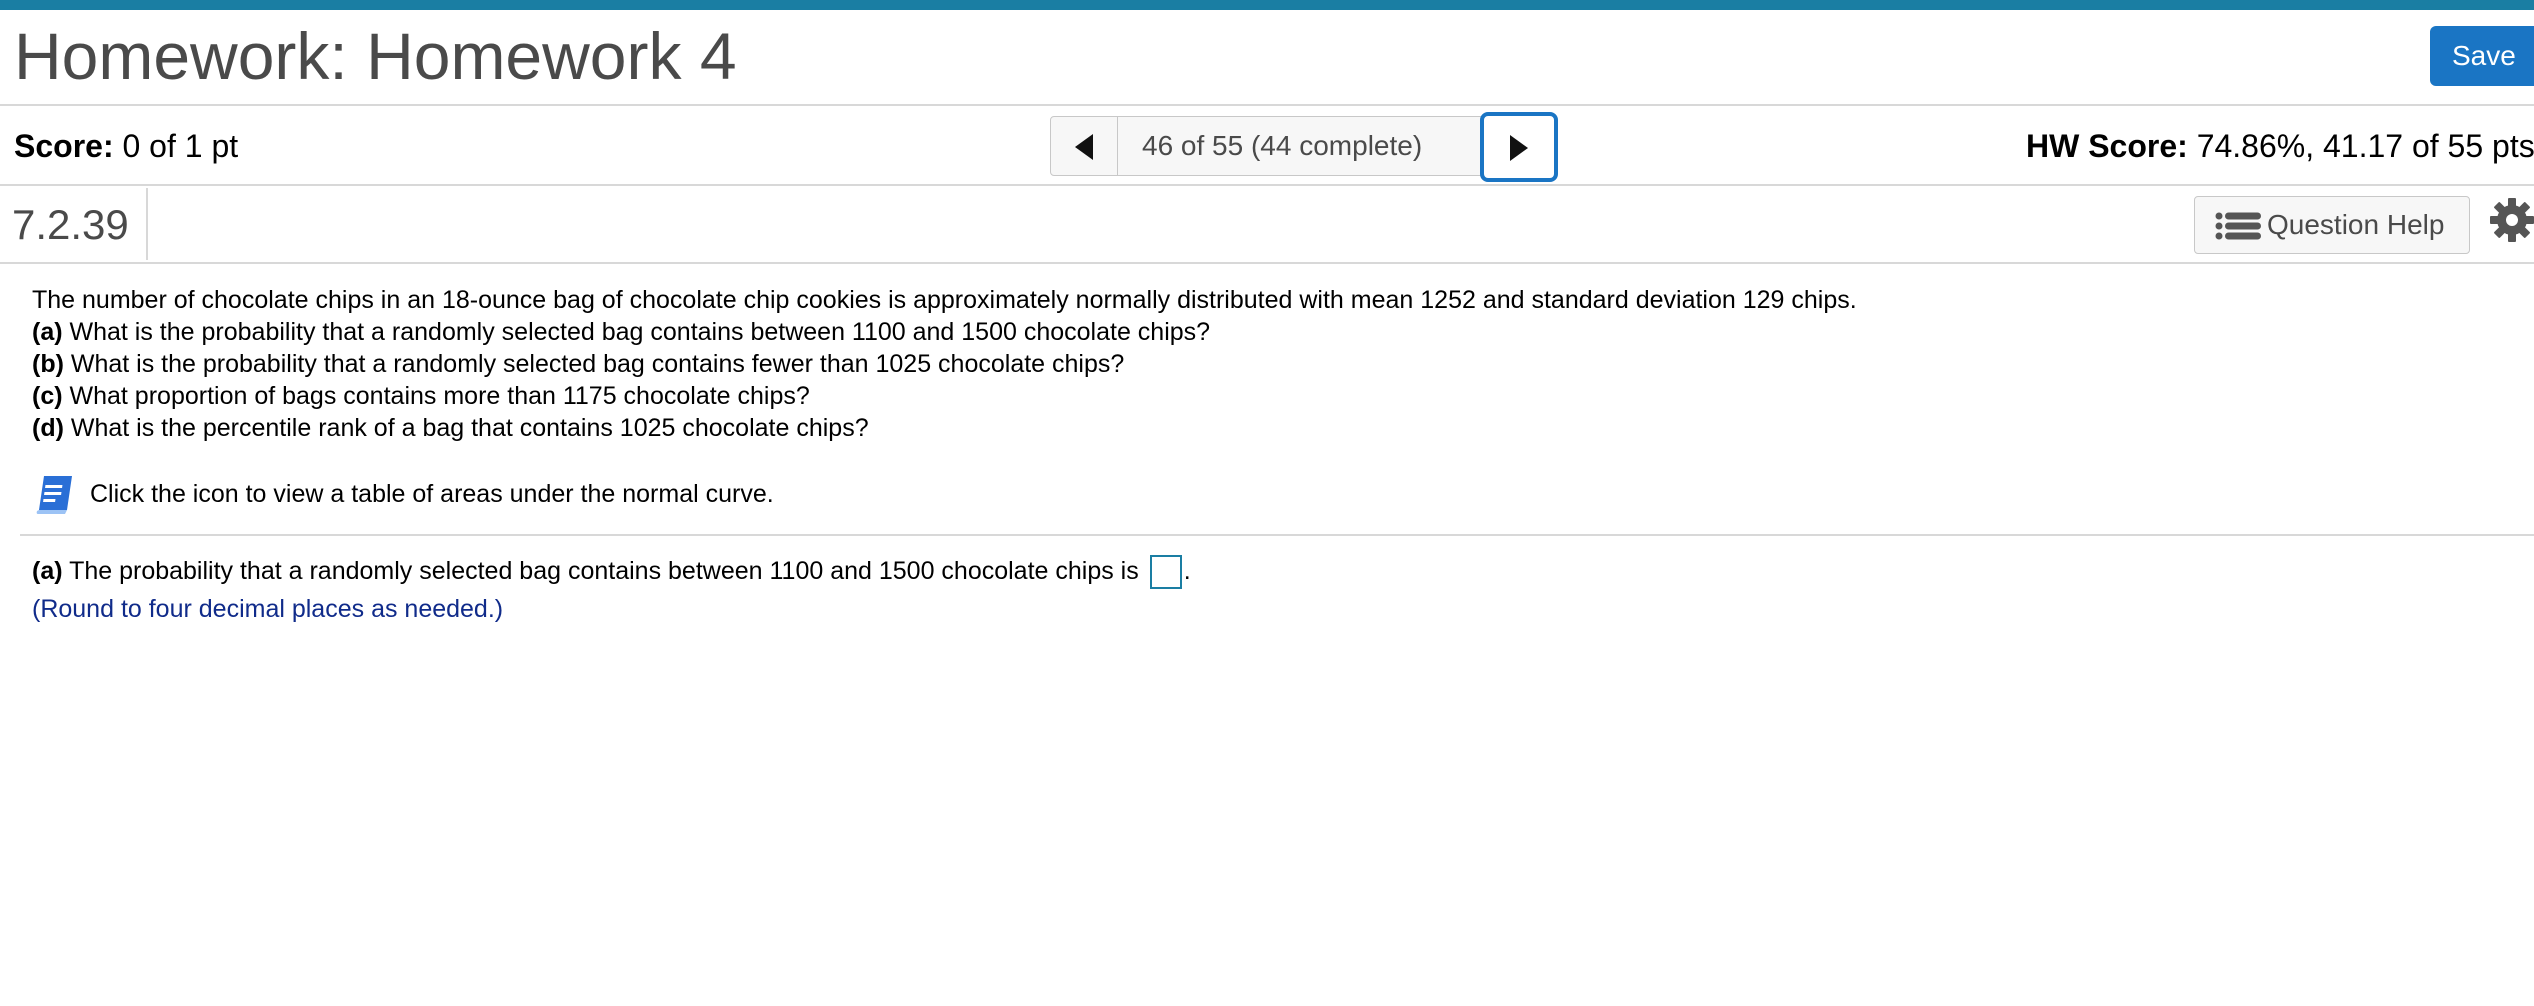 The image size is (2534, 1006). I want to click on triangle-left-icon, so click(1084, 147).